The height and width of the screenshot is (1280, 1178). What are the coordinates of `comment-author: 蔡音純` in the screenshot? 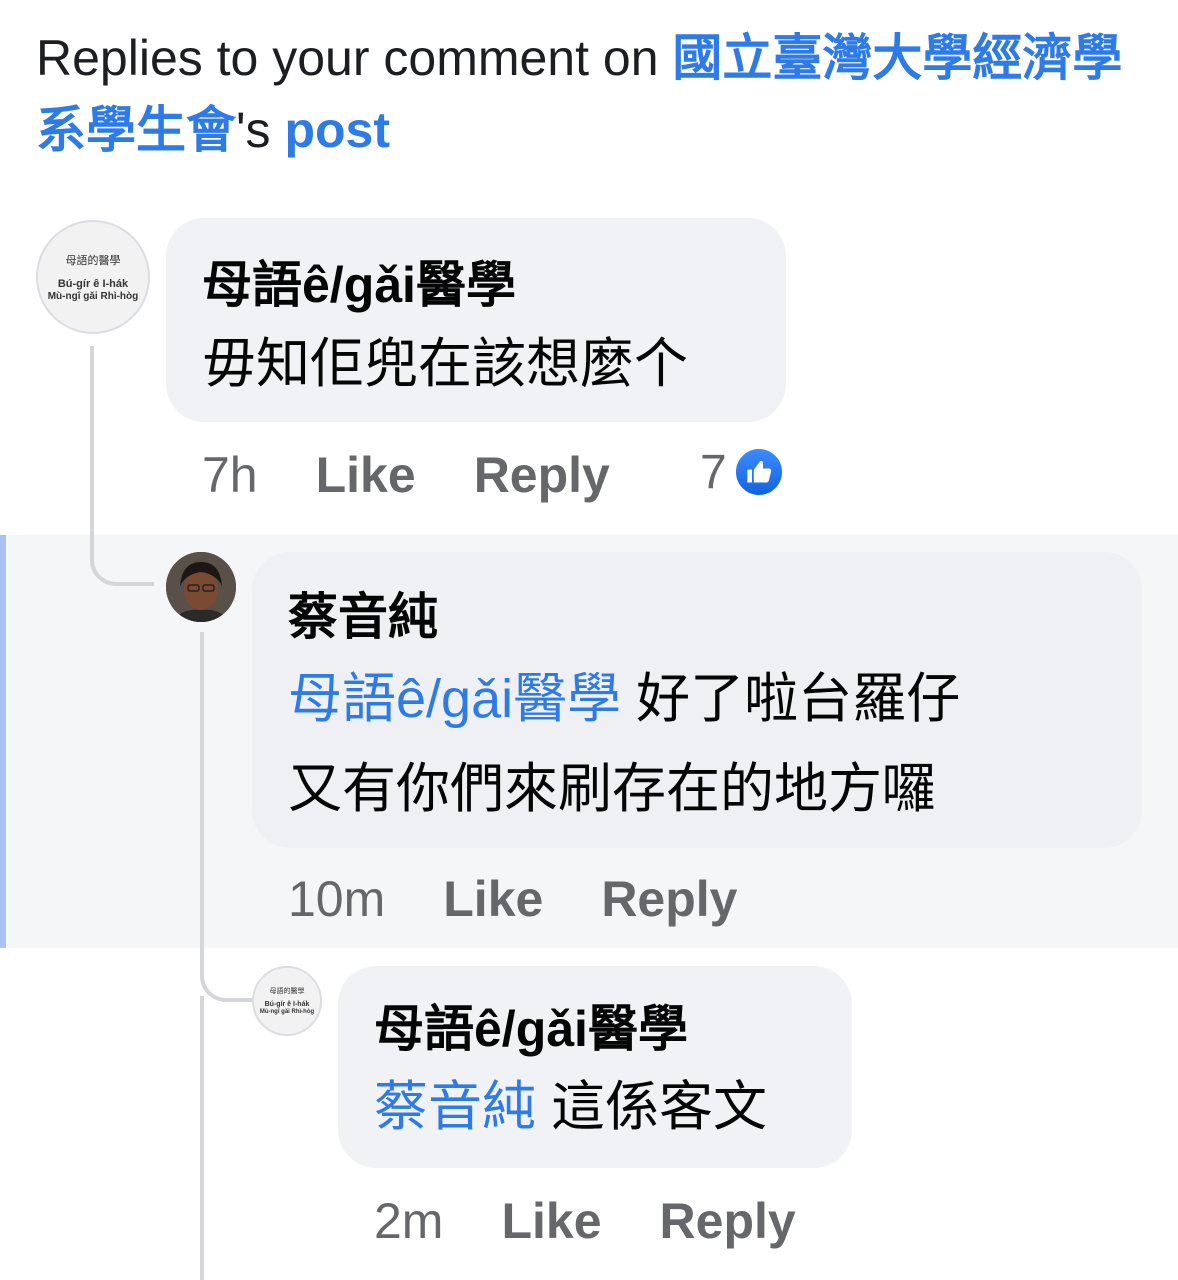 It's located at (697, 617).